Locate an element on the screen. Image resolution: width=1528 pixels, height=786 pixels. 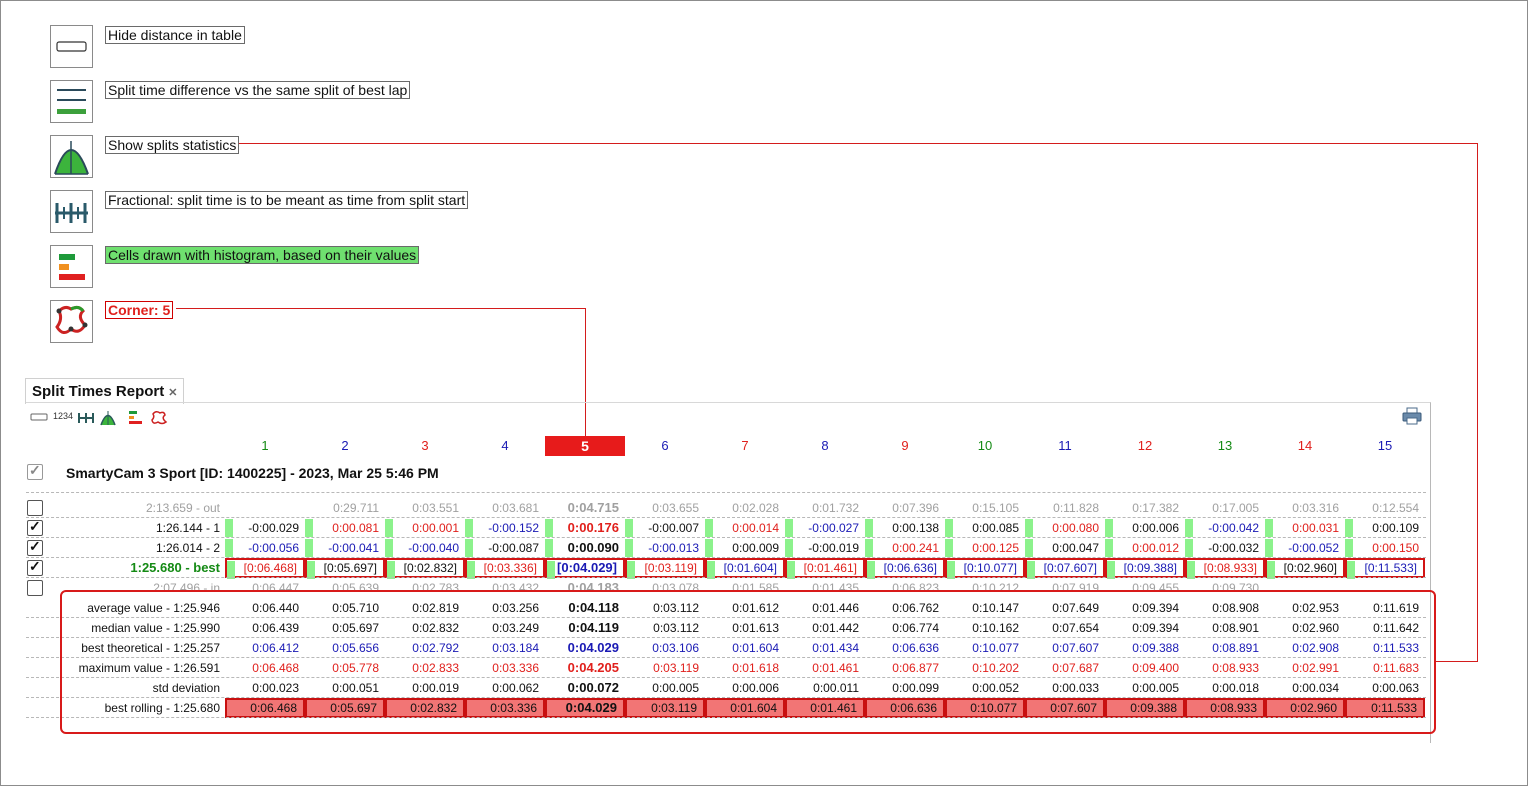
table-cell: [0:06.468] is located at coordinates (265, 568).